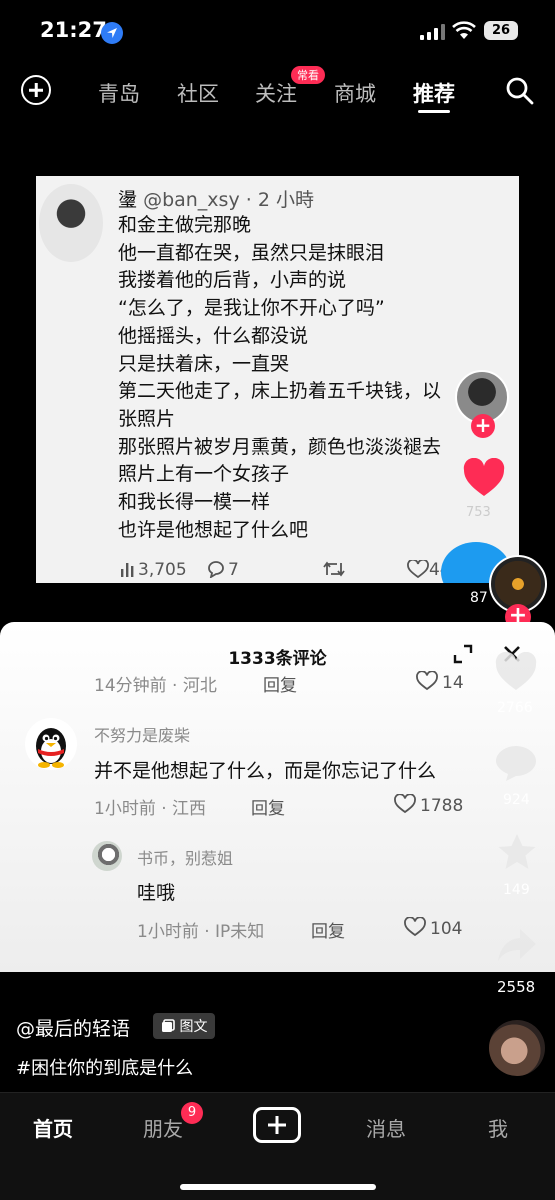 The image size is (555, 1200). Describe the element at coordinates (517, 1048) in the screenshot. I see `music-author-avatar` at that location.